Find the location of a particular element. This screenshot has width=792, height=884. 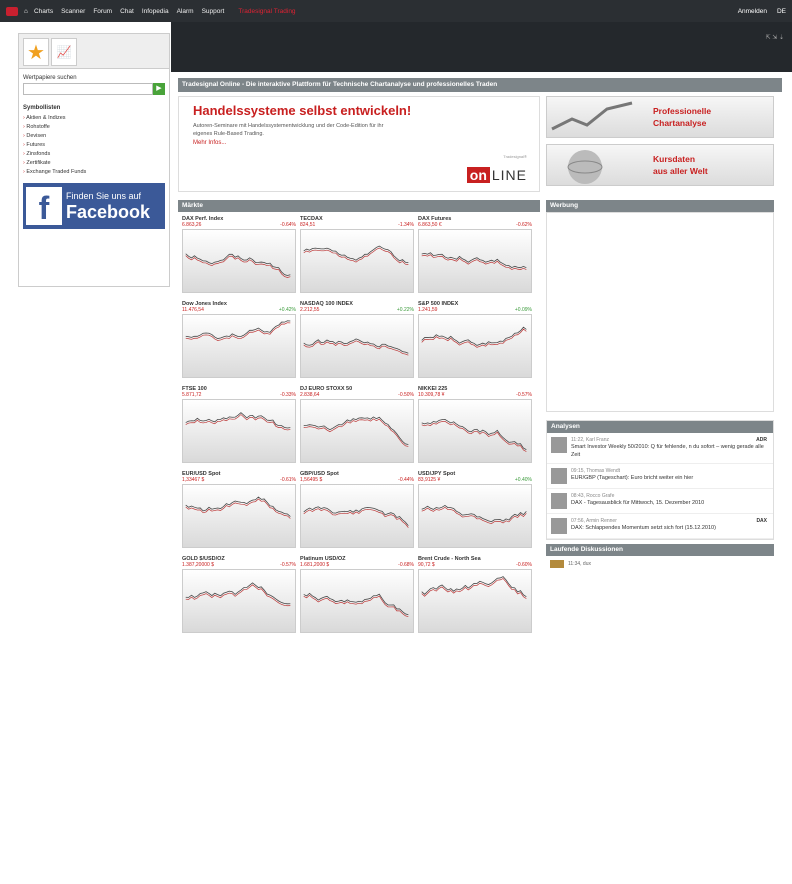

market-chart-cell: Dow Jones Index 11.476,54 +0.42% is located at coordinates (239, 340).